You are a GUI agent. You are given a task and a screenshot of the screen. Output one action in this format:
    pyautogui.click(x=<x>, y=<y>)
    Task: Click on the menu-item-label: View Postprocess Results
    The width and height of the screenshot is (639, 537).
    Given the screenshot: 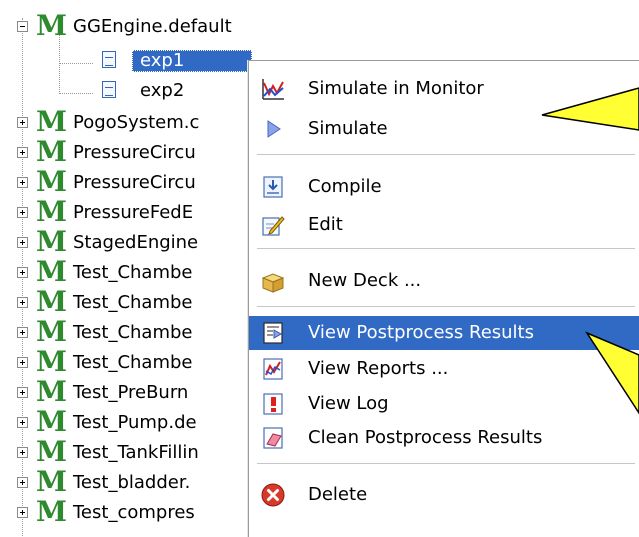 What is the action you would take?
    pyautogui.click(x=421, y=332)
    